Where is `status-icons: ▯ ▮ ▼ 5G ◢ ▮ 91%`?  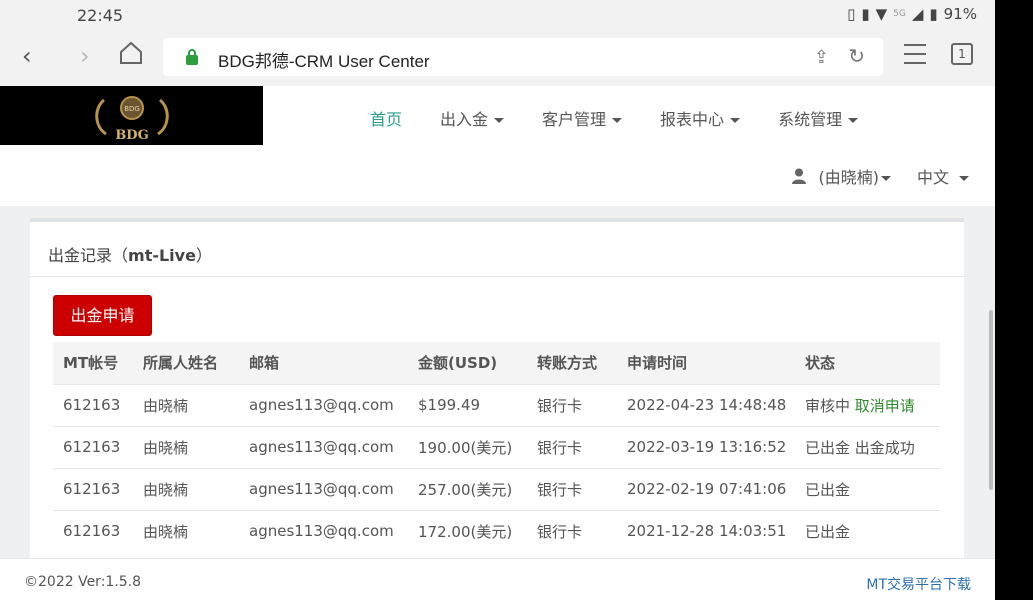
status-icons: ▯ ▮ ▼ 5G ◢ ▮ 91% is located at coordinates (912, 14).